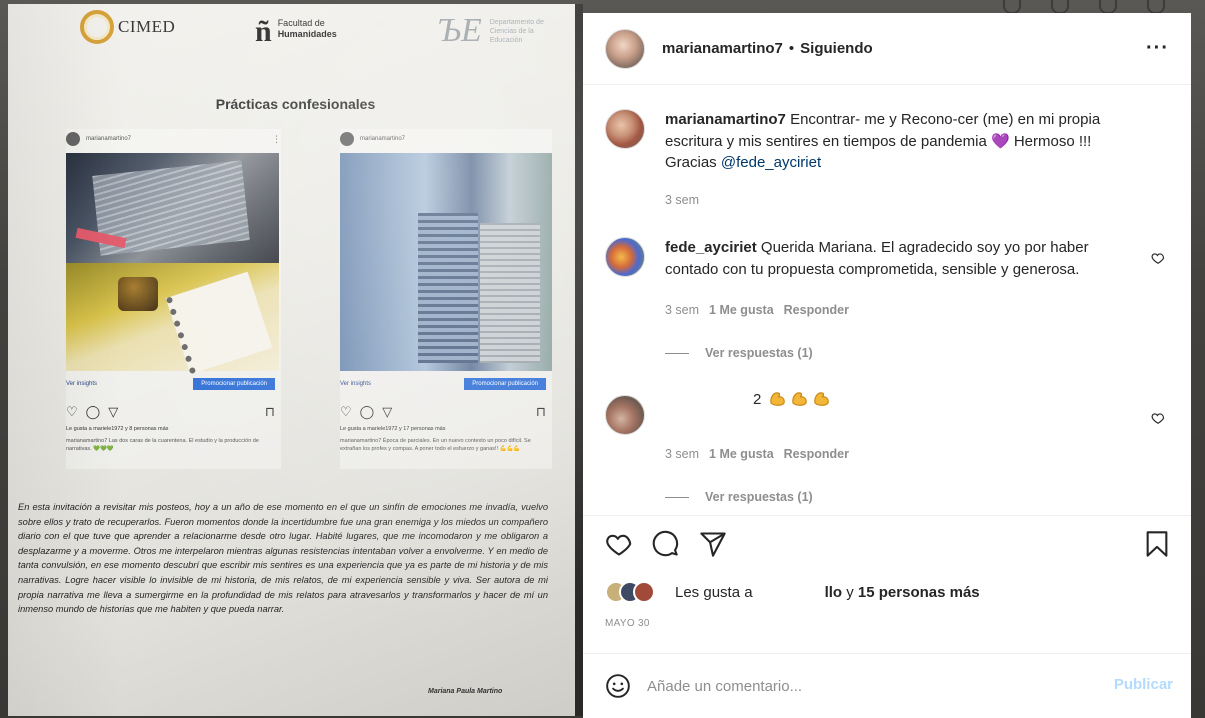  I want to click on dce-line3: Educación, so click(506, 40).